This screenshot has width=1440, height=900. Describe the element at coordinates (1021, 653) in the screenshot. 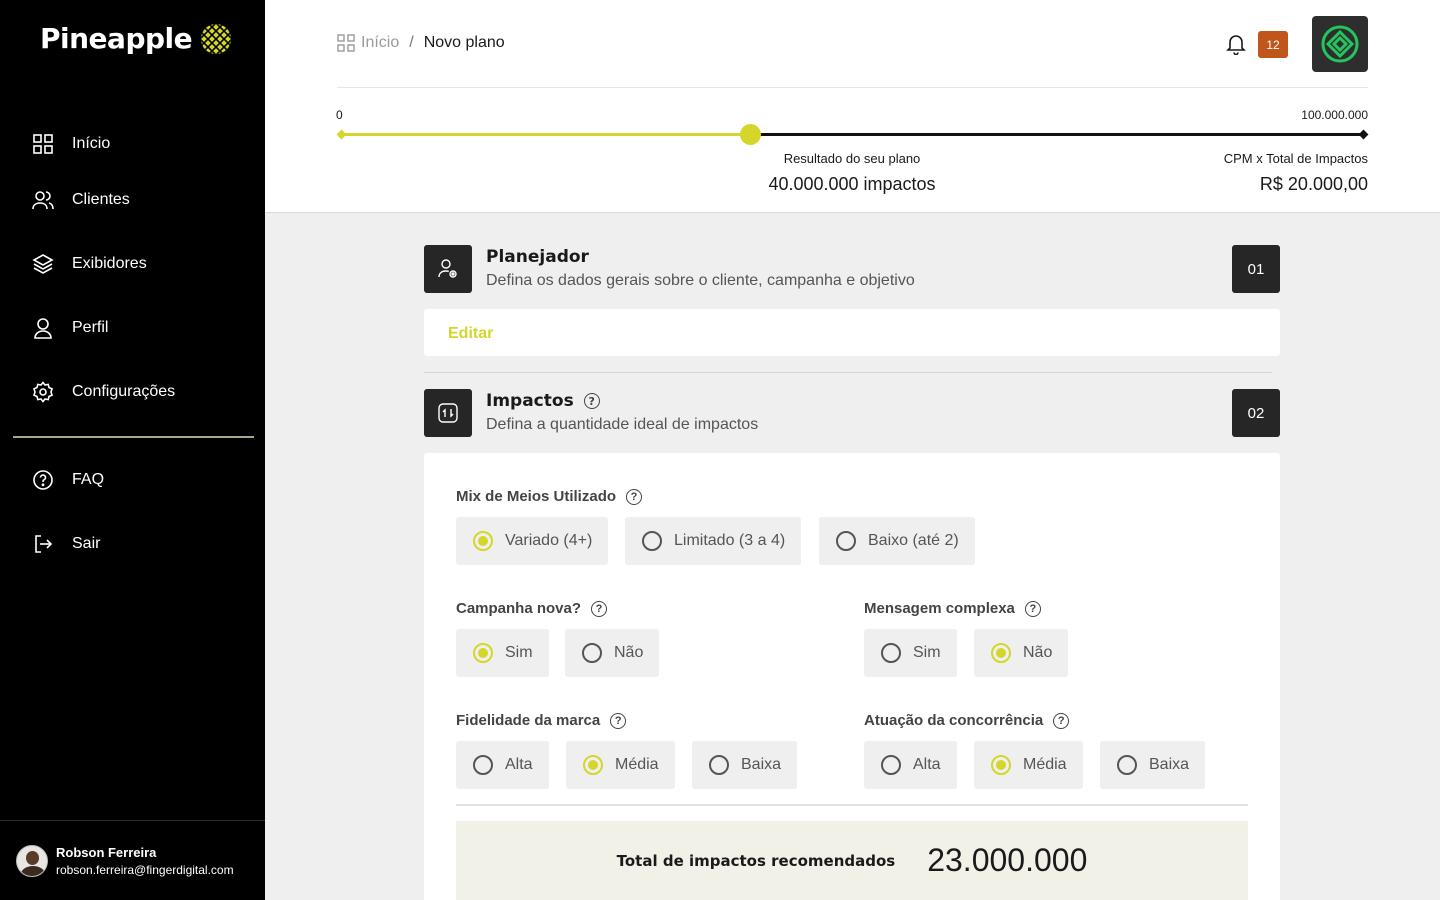

I see `option-complex-message-nao: Não` at that location.